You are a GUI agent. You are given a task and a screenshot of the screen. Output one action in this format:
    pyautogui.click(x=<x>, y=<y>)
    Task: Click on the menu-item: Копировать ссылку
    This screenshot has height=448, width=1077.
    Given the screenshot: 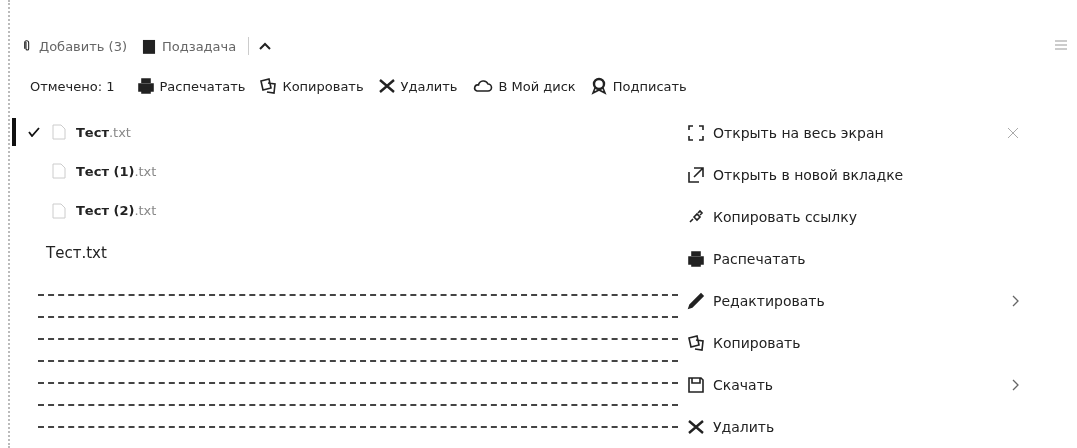 What is the action you would take?
    pyautogui.click(x=859, y=217)
    